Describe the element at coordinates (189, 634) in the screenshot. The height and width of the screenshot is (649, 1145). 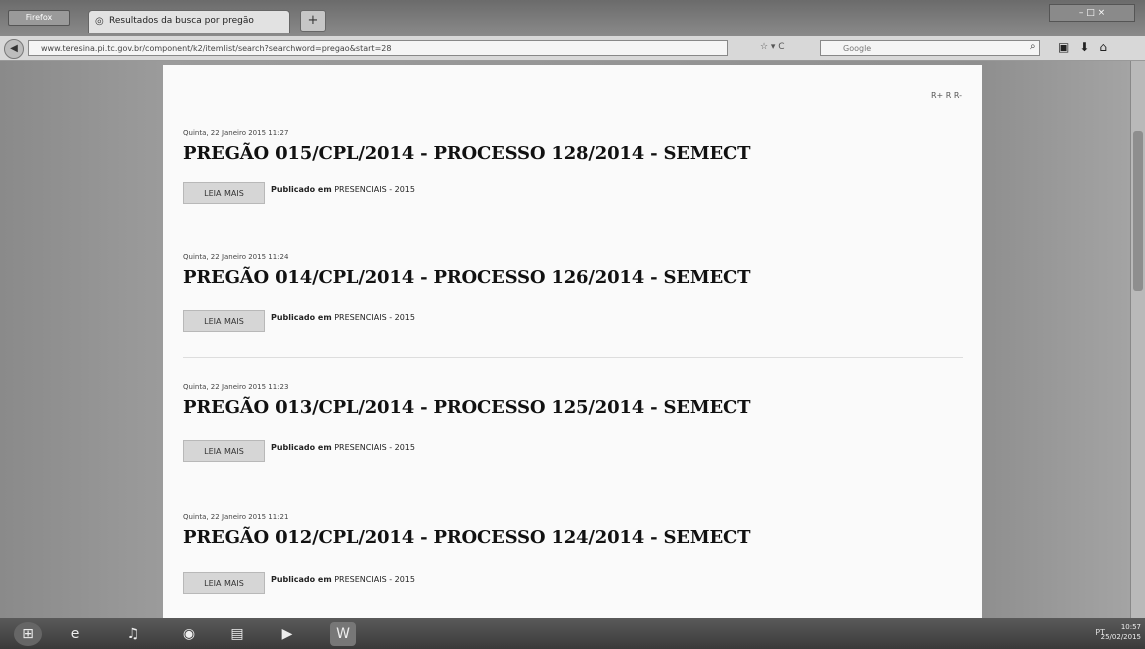
I see `chrome-icon: ◉` at that location.